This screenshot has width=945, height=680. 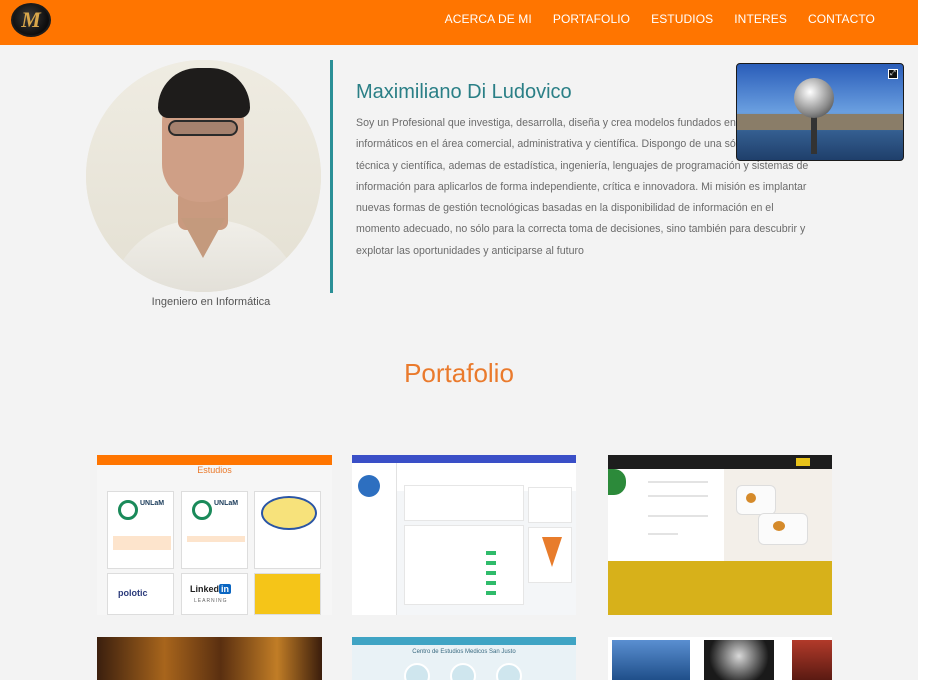 I want to click on nav-link-portafolio: PORTAFOLIO, so click(x=591, y=19).